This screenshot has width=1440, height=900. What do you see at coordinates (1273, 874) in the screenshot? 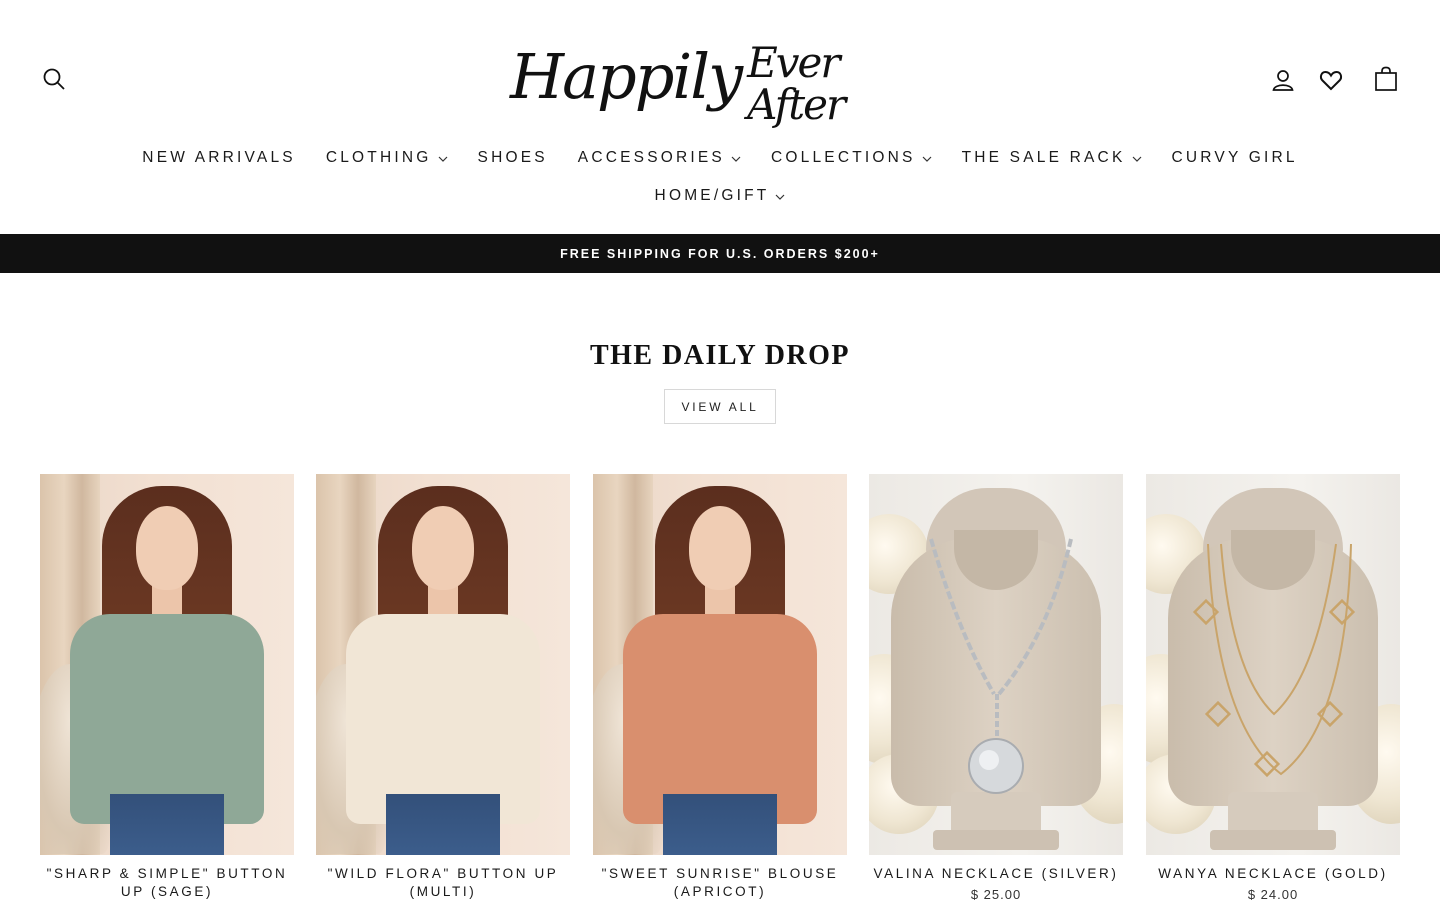
I see `product-title: WANYA NECKLACE (GOLD)` at bounding box center [1273, 874].